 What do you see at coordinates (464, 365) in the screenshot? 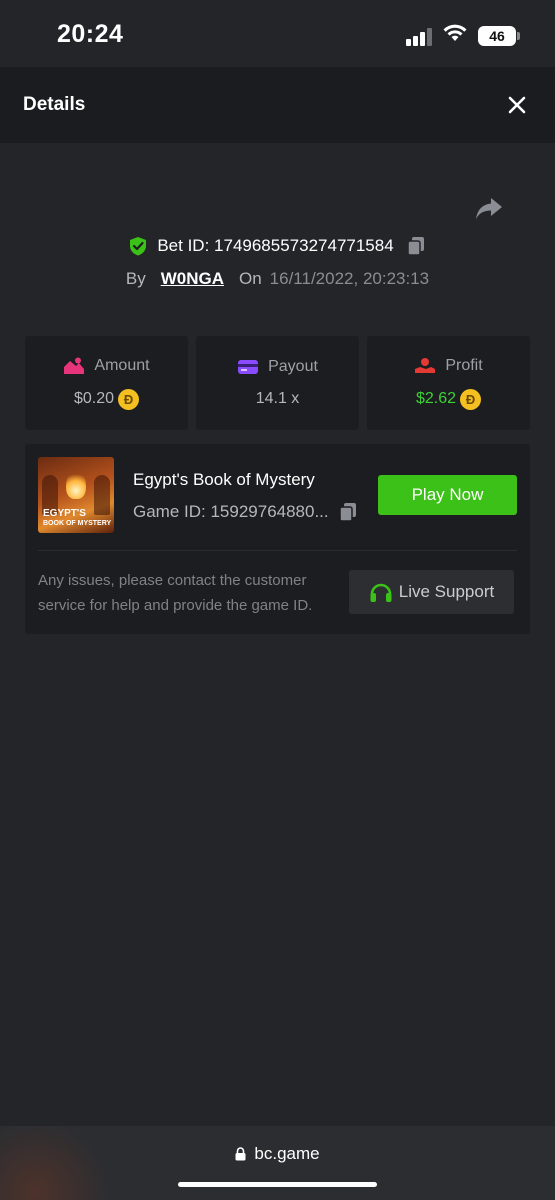
I see `profit-label: Profit` at bounding box center [464, 365].